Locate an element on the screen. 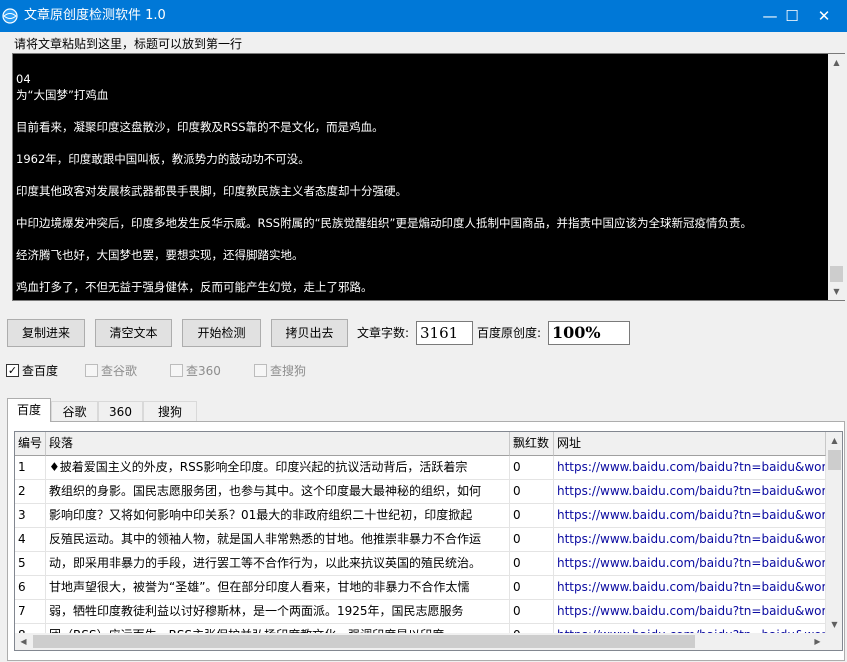  scroll-right-icon: ▶ is located at coordinates (817, 641).